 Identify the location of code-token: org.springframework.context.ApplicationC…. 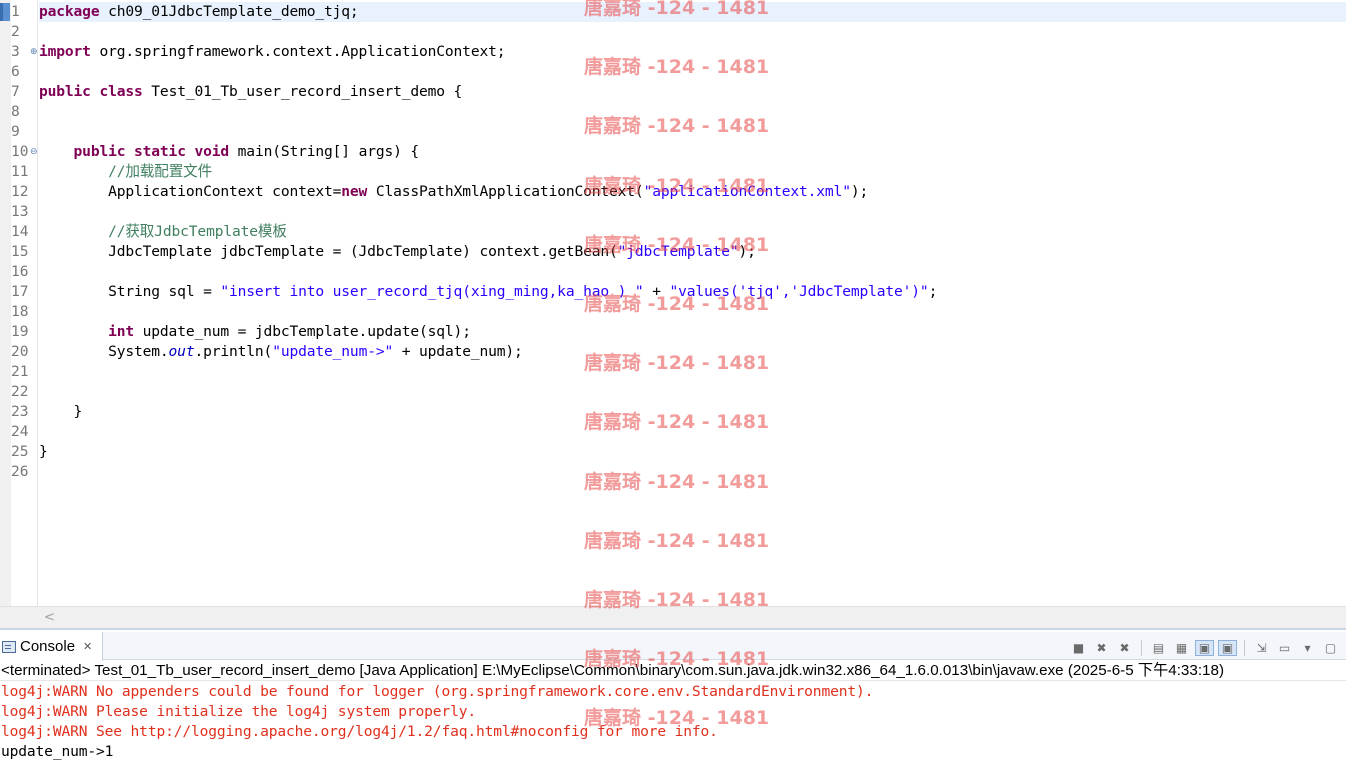
(298, 51).